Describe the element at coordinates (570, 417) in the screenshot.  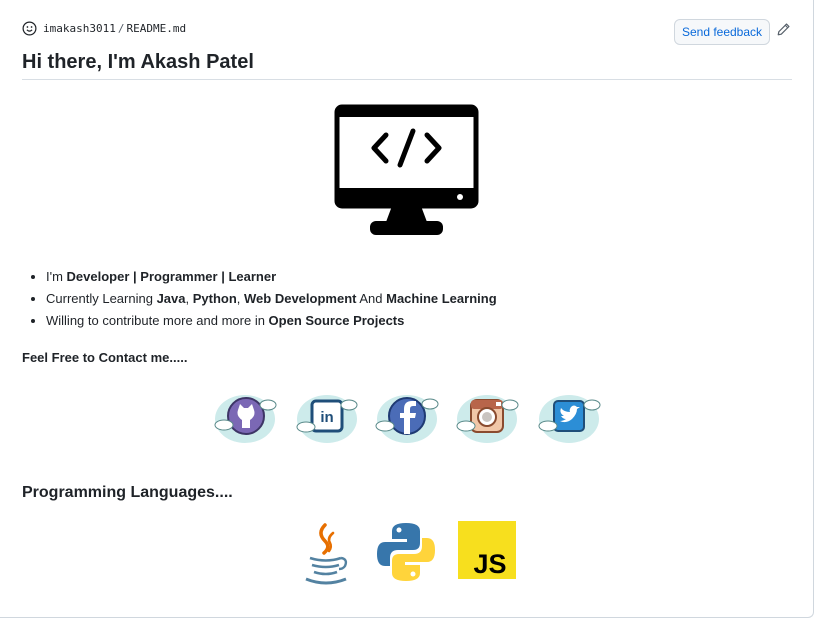
I see `twitter-icon` at that location.